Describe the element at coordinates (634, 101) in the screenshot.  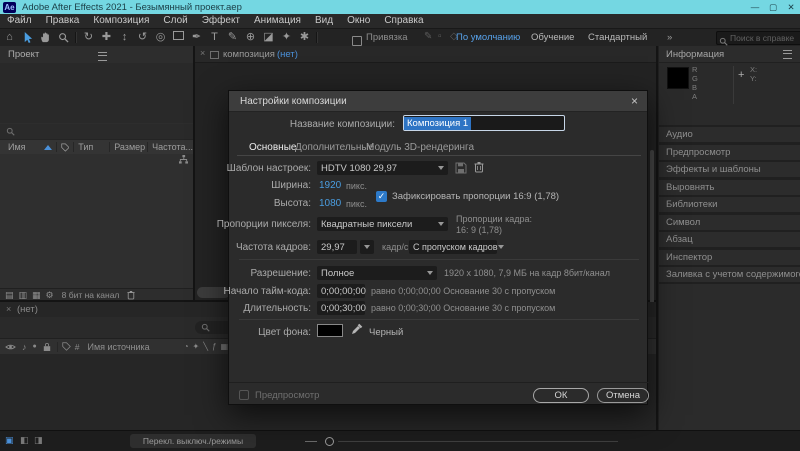
I see `close-icon: ×` at that location.